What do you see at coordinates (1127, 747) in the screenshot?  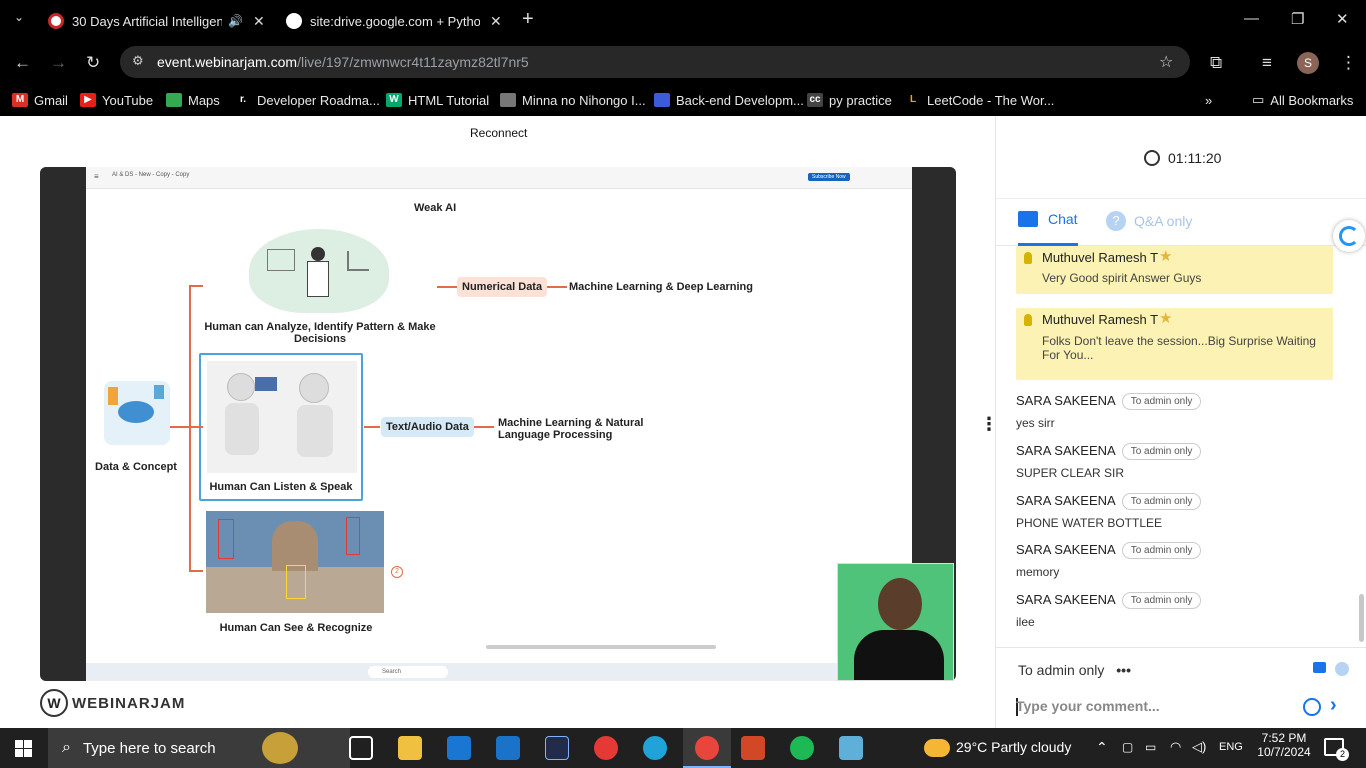 I see `tray-network-icon: ▢` at bounding box center [1127, 747].